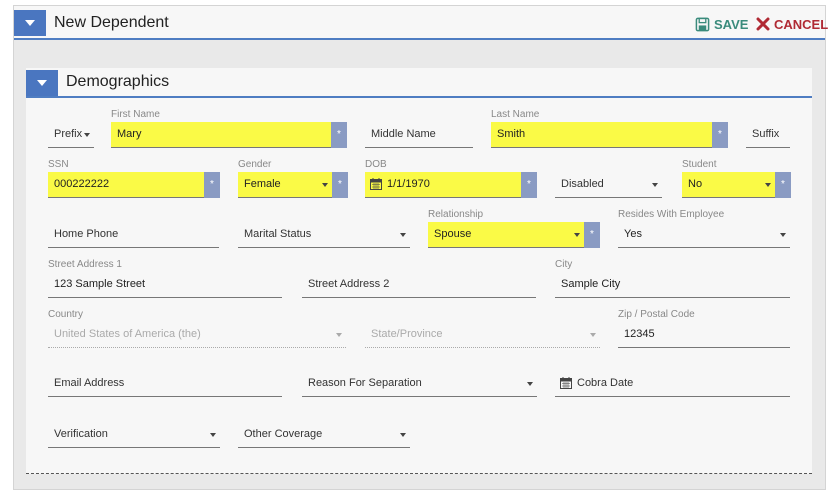  I want to click on street-address-1-value: 123 Sample Street, so click(100, 284).